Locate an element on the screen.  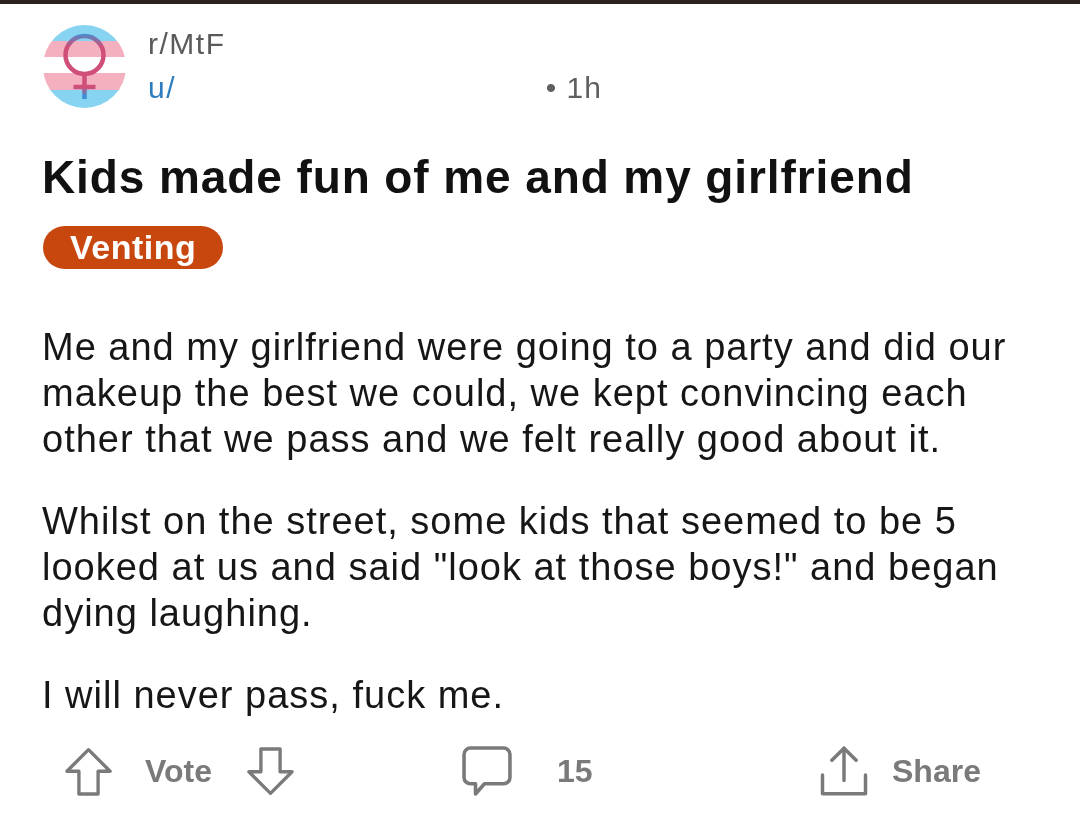
arrow-down-icon is located at coordinates (270, 771).